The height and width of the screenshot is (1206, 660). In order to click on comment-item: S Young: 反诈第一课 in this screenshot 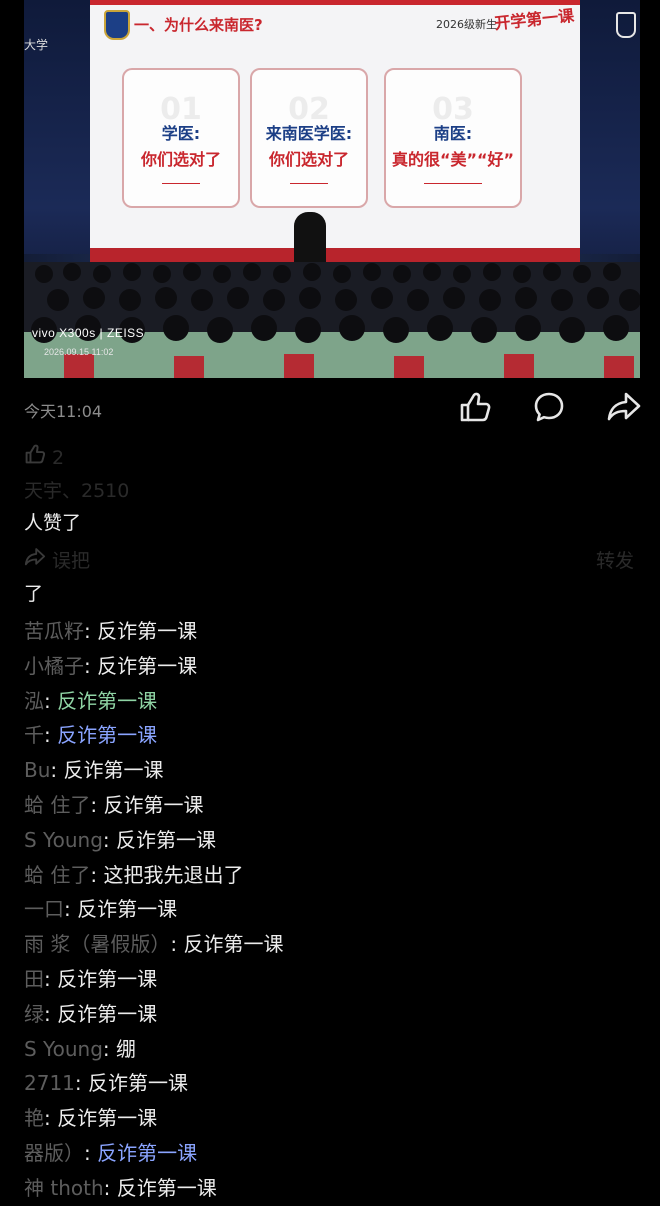, I will do `click(334, 840)`.